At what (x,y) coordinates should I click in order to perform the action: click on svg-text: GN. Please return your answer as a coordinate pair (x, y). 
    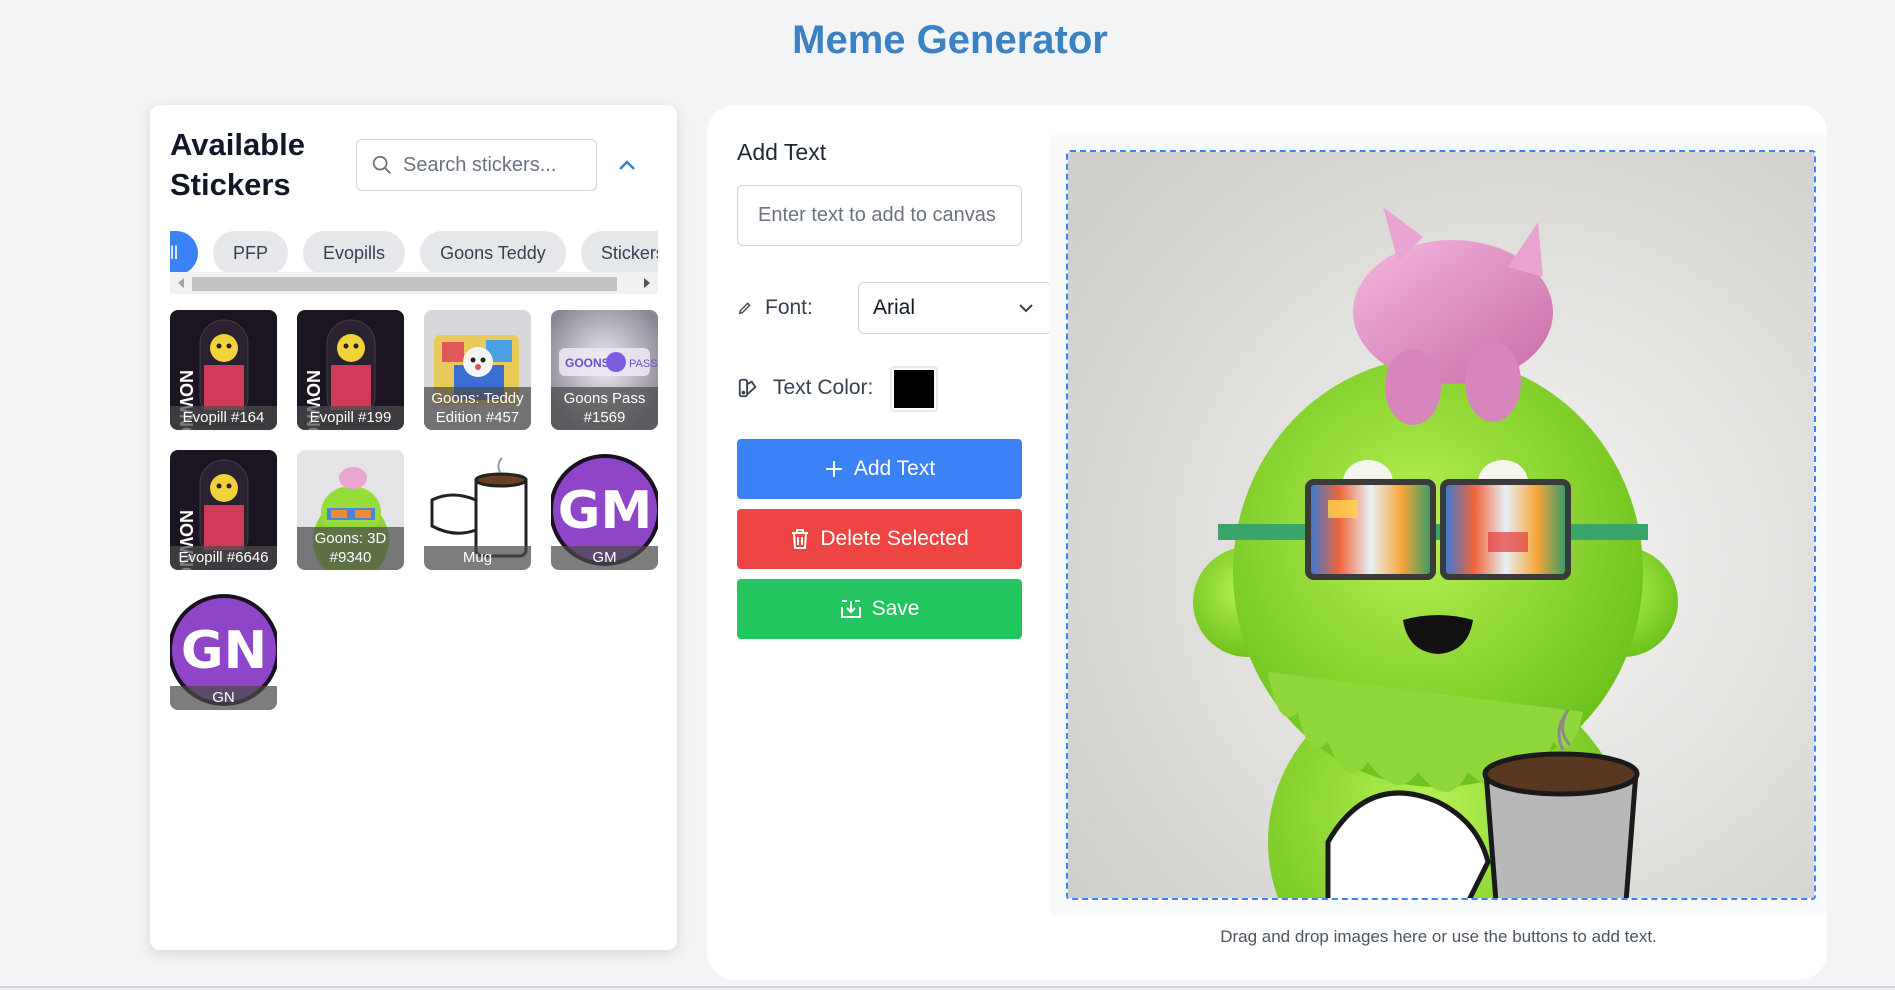
    Looking at the image, I should click on (224, 651).